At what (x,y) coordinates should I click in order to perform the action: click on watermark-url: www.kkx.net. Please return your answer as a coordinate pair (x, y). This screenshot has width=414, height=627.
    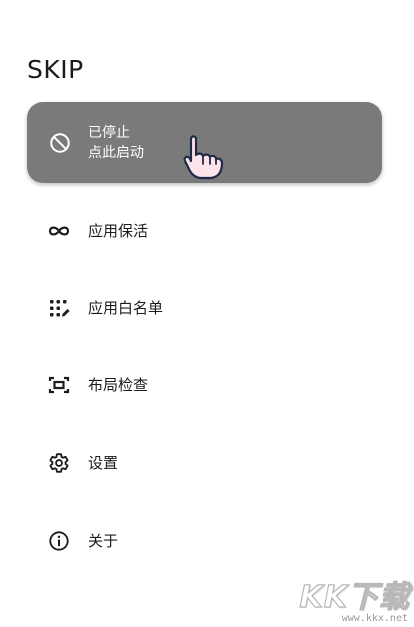
    Looking at the image, I should click on (374, 618).